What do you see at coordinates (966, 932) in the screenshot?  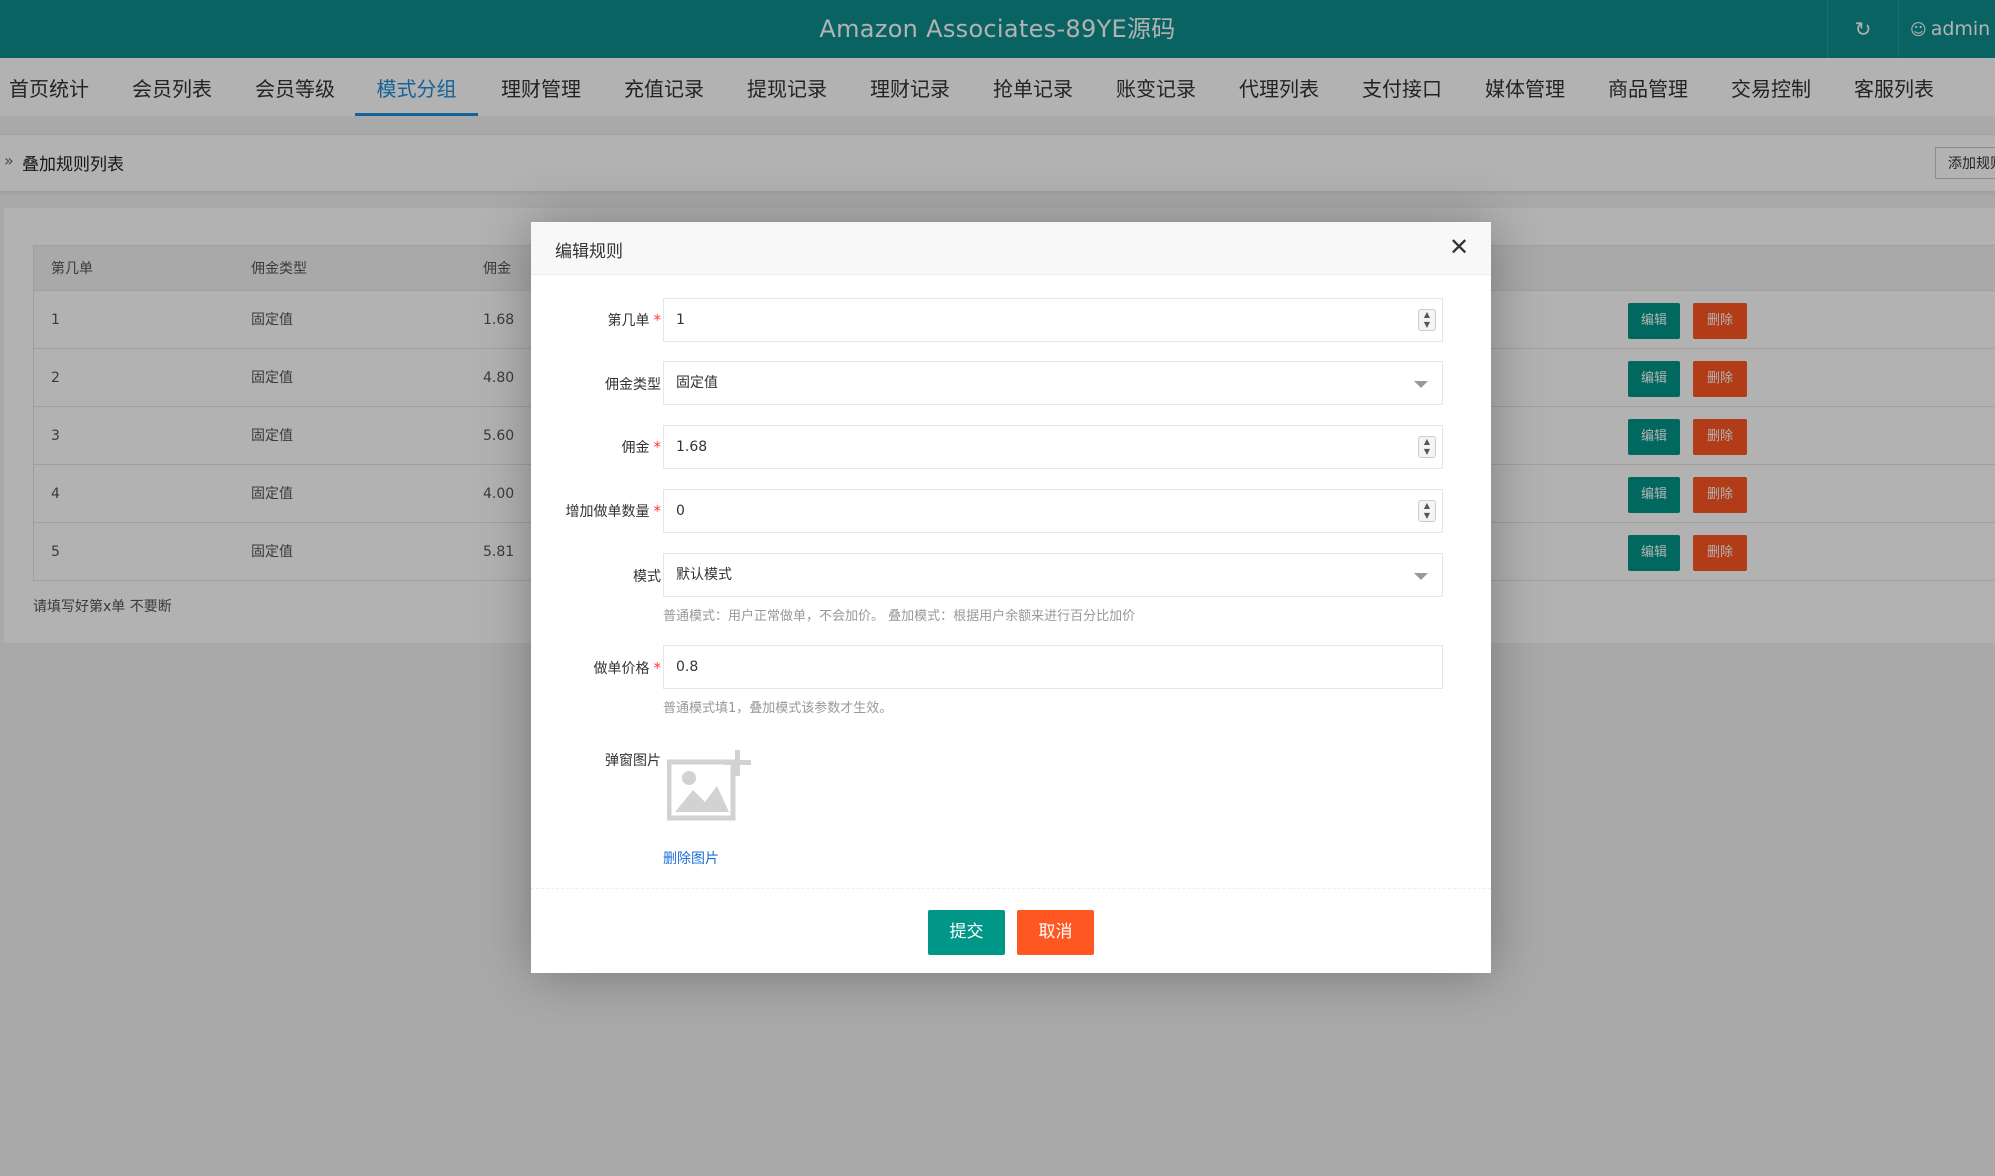 I see `submit-button: 提交` at bounding box center [966, 932].